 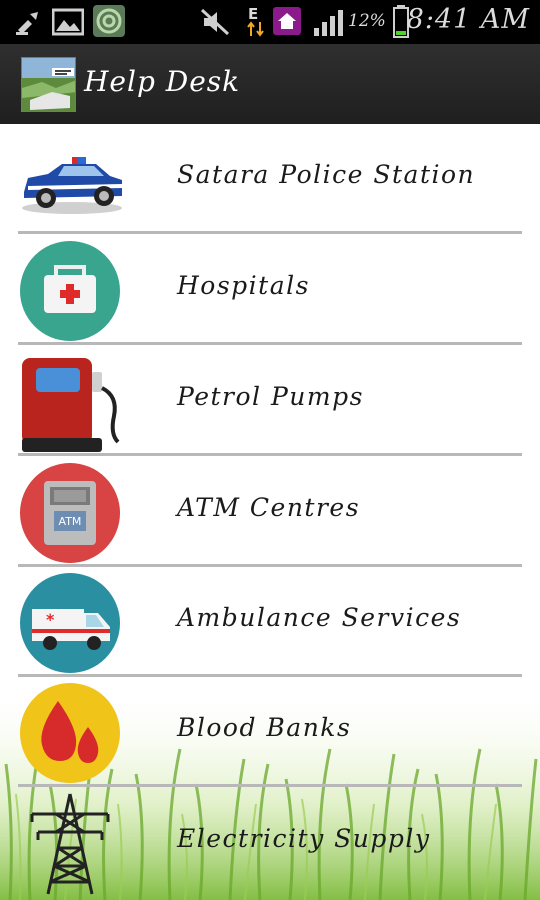 What do you see at coordinates (48, 84) in the screenshot?
I see `app-logo-icon` at bounding box center [48, 84].